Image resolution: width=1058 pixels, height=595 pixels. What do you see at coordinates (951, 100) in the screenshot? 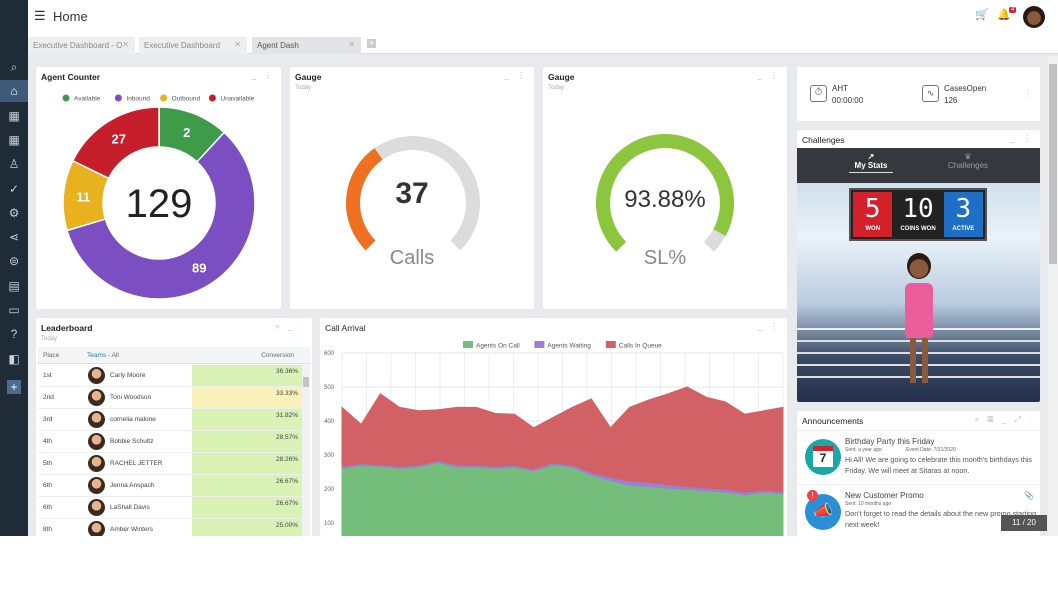
I see `kpi-value: 126` at bounding box center [951, 100].